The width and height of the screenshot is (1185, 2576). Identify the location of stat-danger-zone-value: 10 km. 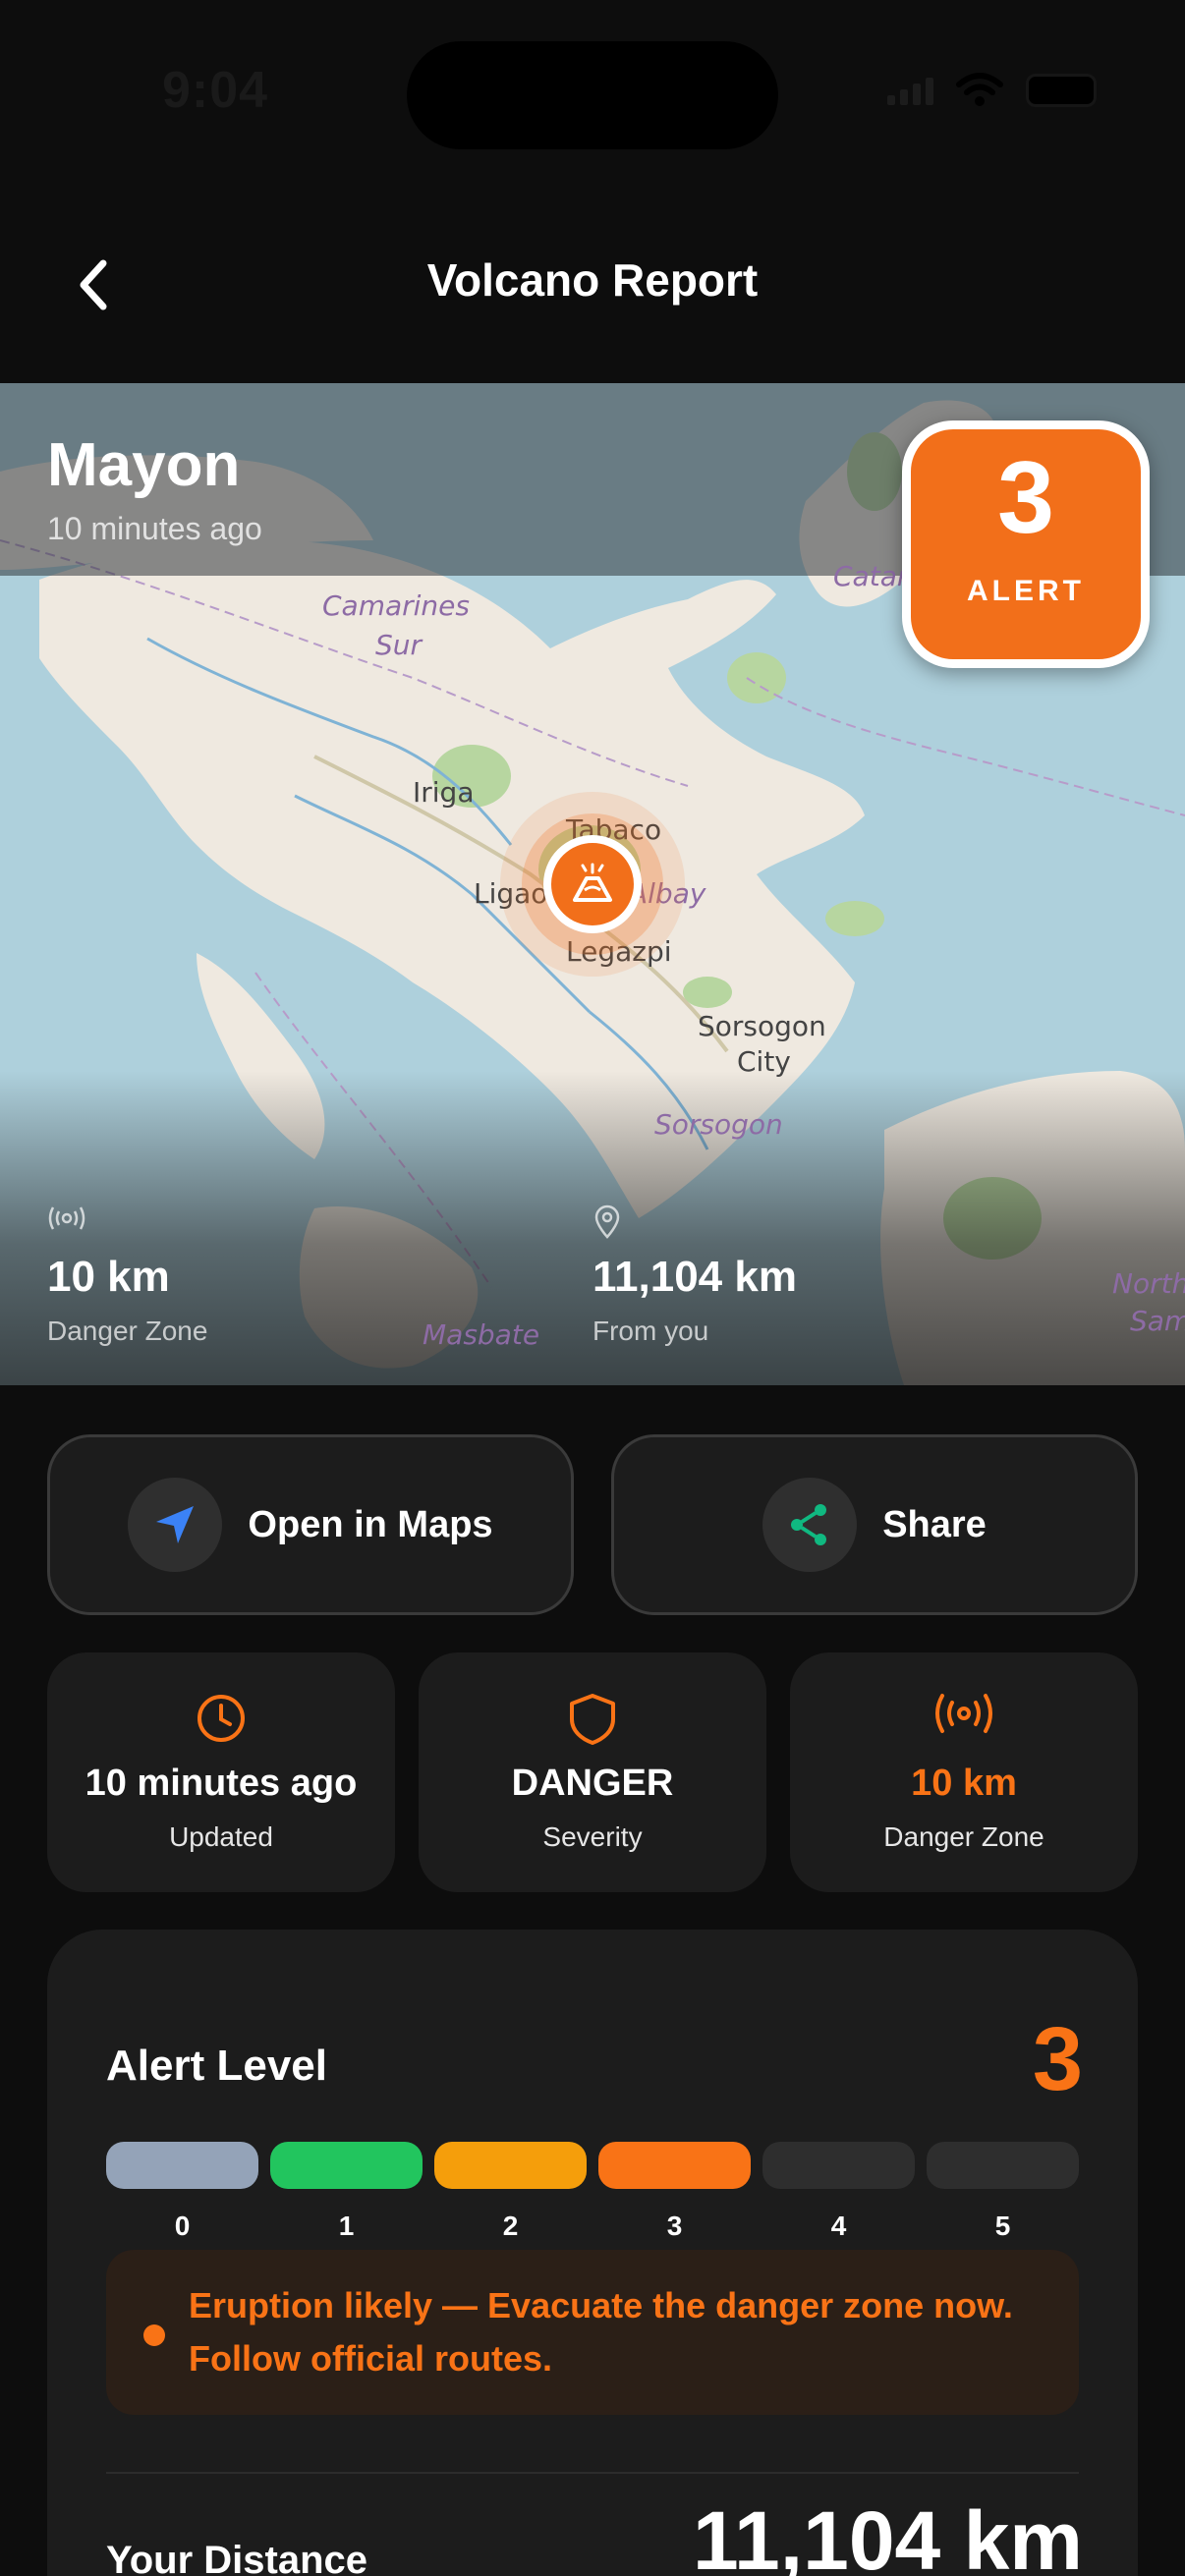
(964, 1783).